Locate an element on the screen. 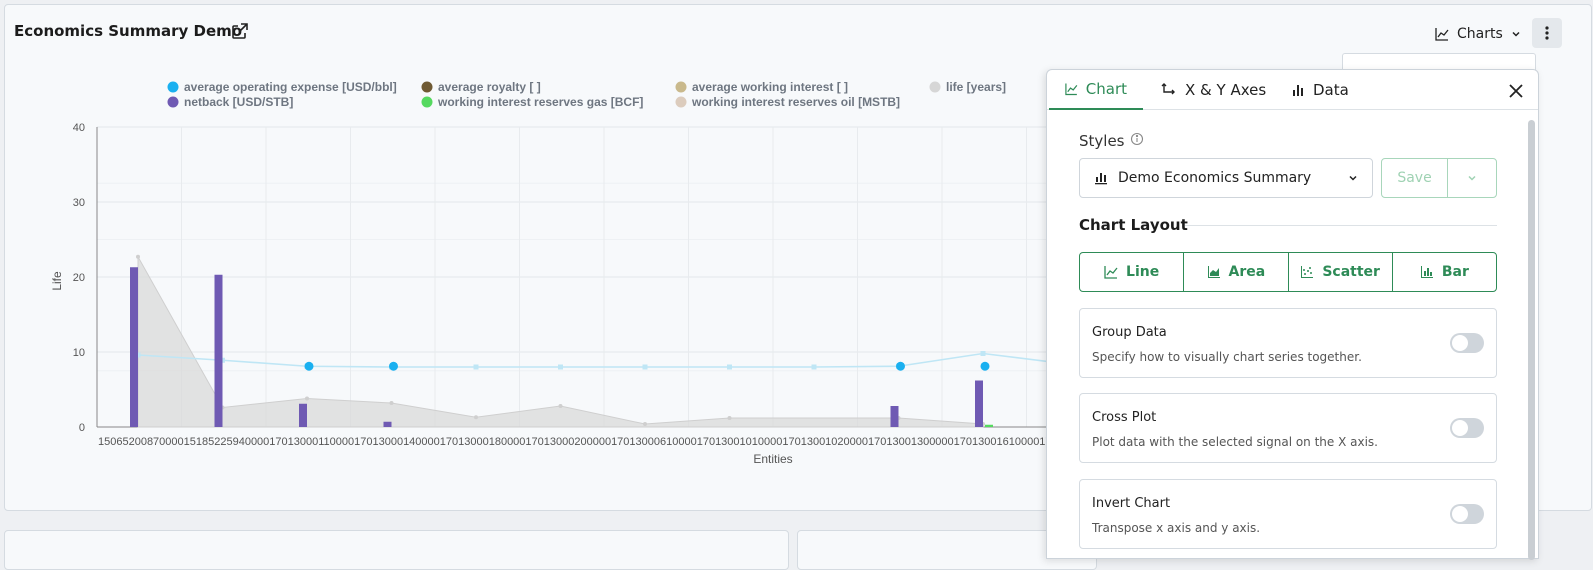 The height and width of the screenshot is (570, 1593). charts-dropdown-button: Charts is located at coordinates (1478, 34).